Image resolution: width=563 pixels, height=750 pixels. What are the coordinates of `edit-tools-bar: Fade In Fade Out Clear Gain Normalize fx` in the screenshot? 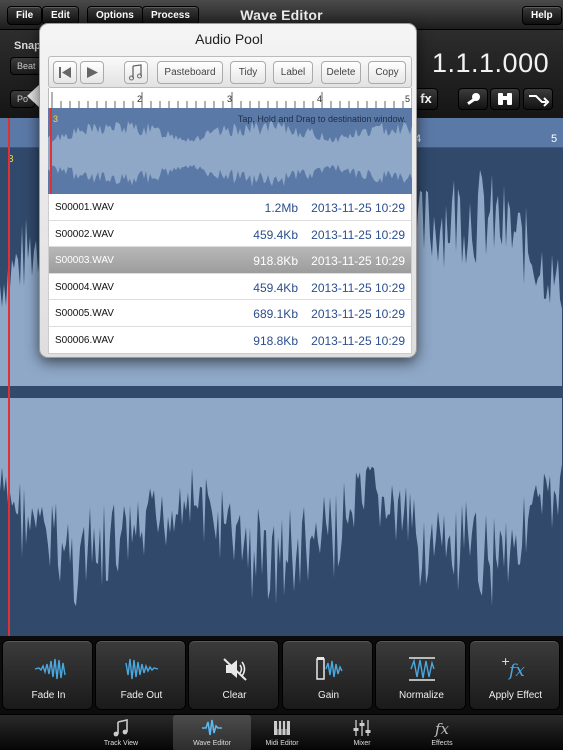 It's located at (281, 675).